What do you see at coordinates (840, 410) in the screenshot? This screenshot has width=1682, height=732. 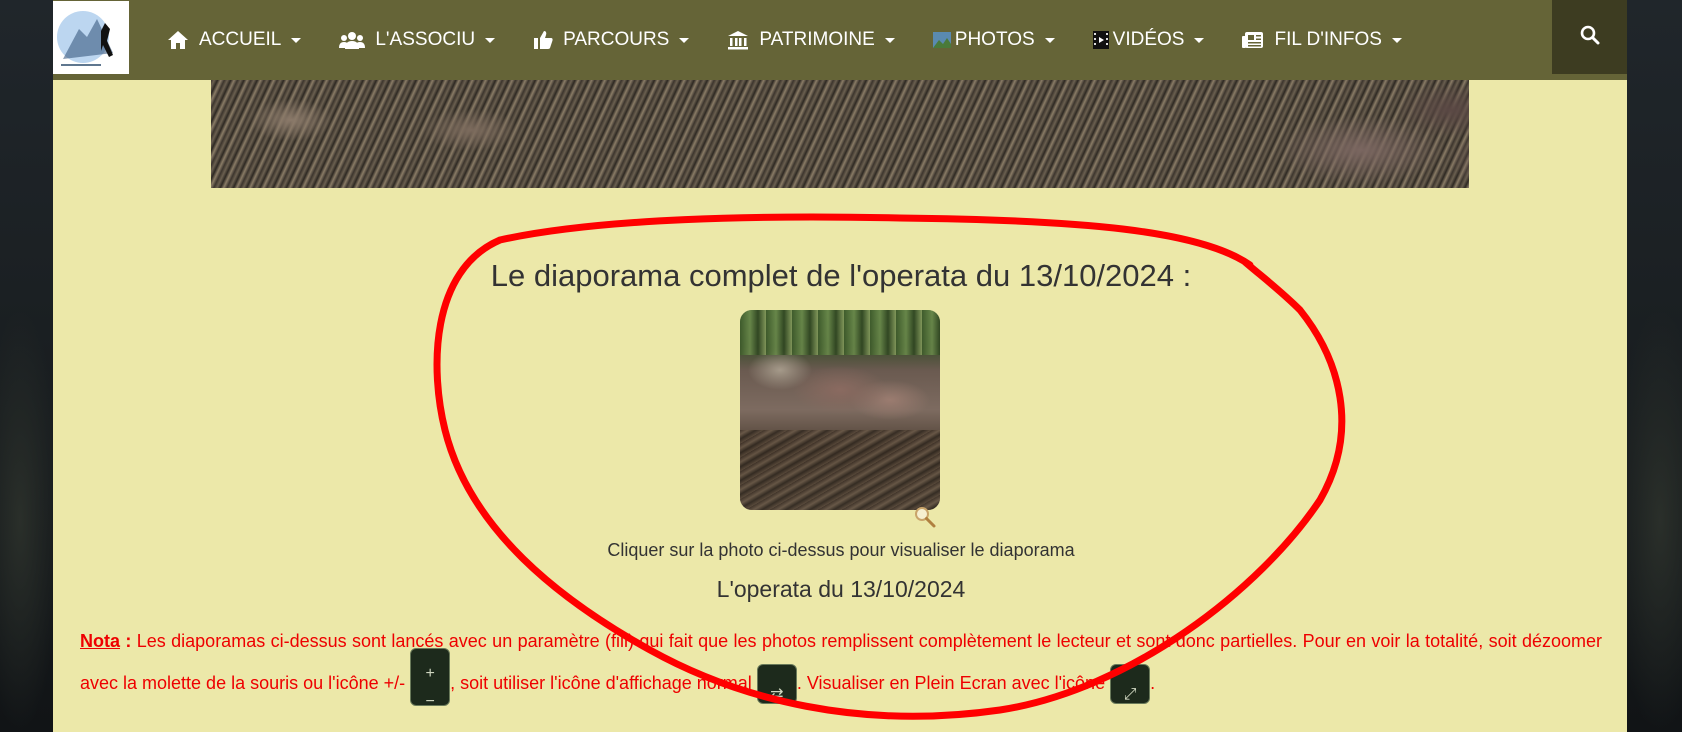 I see `slideshow-thumbnail` at bounding box center [840, 410].